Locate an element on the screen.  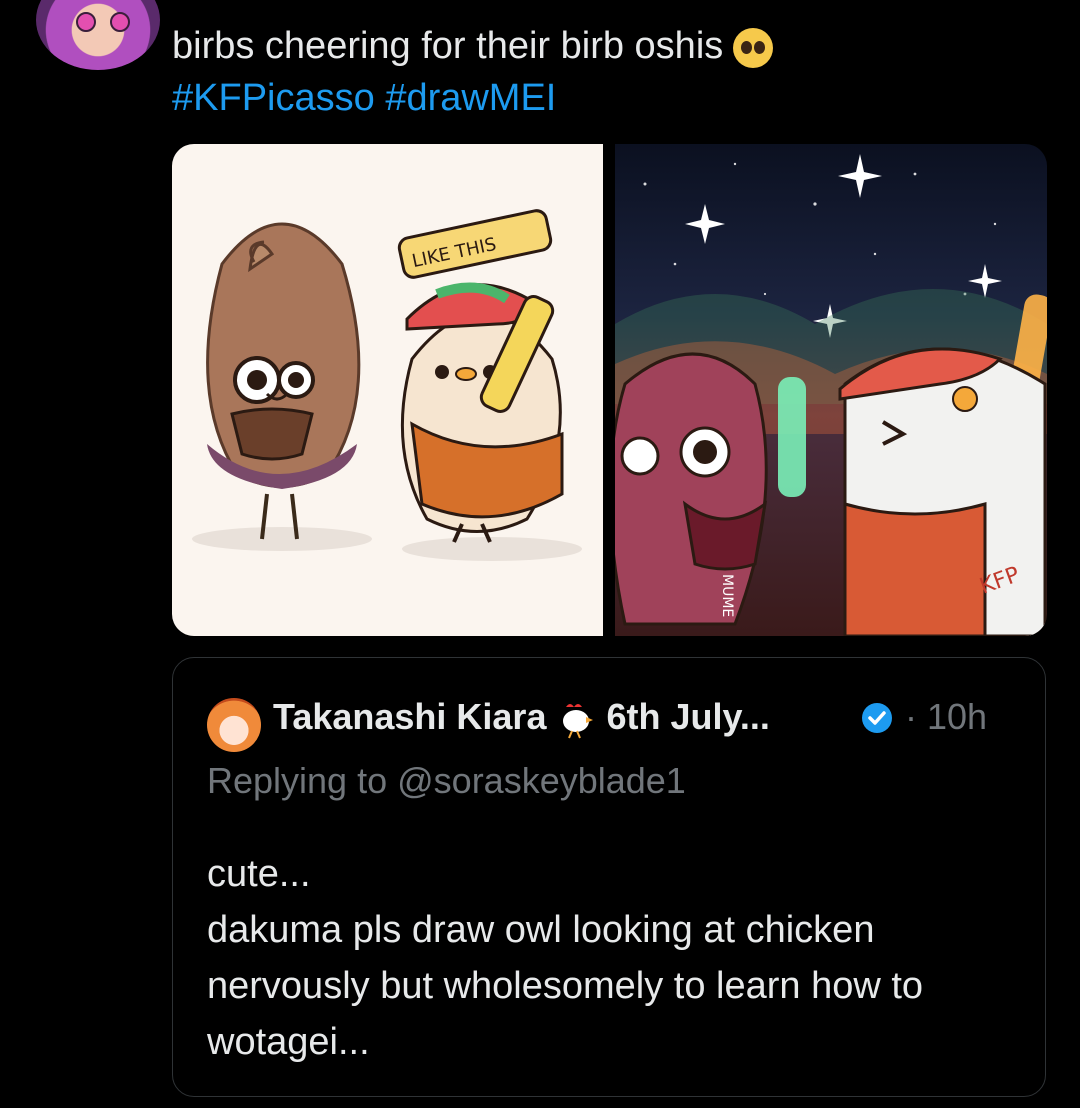
quoted-timestamp: · 10h is located at coordinates (946, 717).